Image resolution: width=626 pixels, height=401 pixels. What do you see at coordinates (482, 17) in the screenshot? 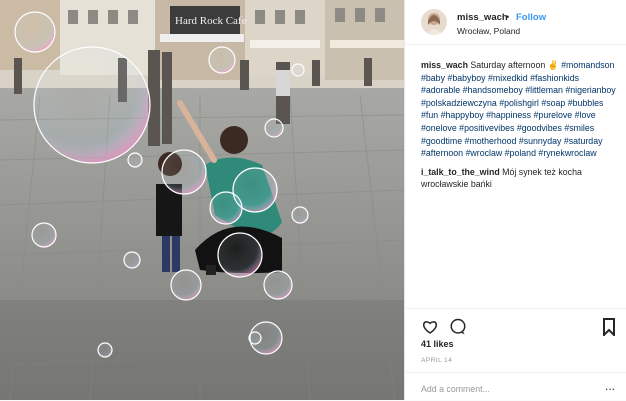
I see `username: miss_wach` at bounding box center [482, 17].